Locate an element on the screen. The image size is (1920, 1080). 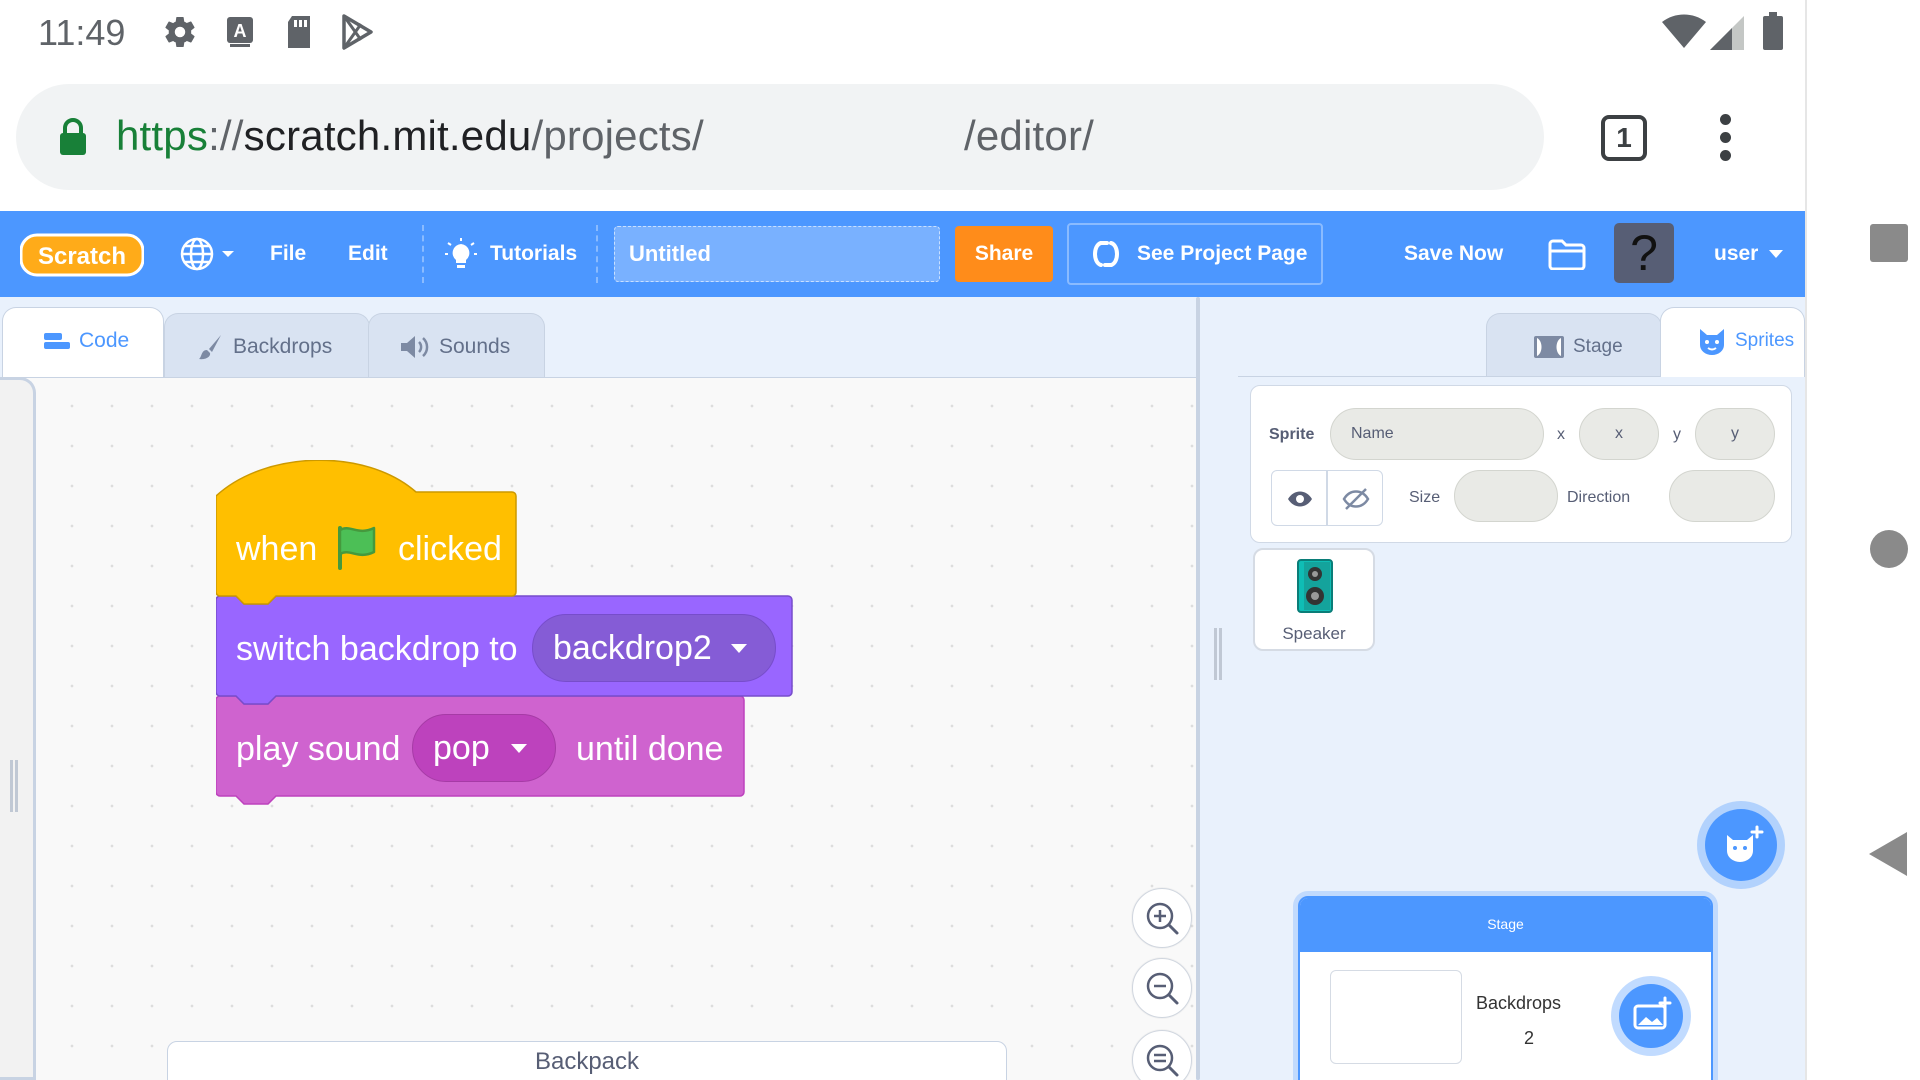
direction-label: Direction is located at coordinates (1599, 497).